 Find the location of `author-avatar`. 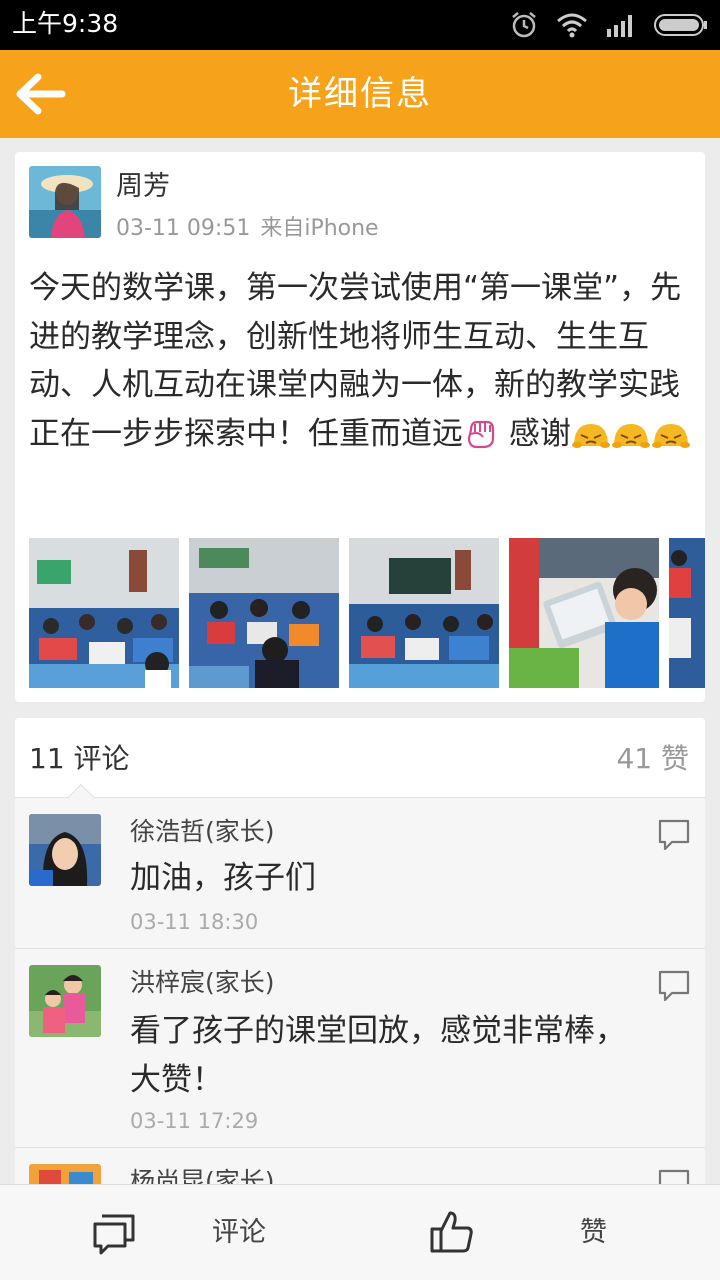

author-avatar is located at coordinates (65, 202).